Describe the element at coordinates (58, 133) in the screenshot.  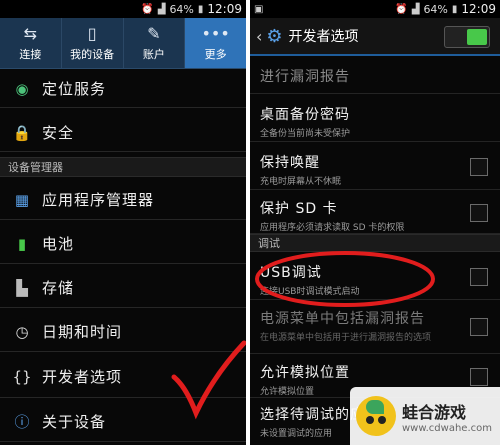
I see `menu-label: 安全` at that location.